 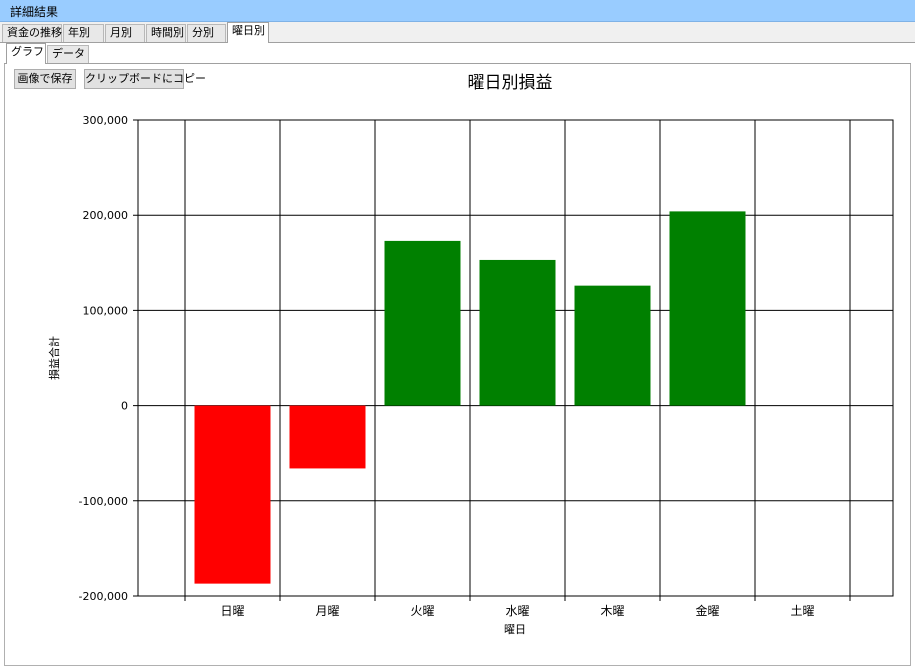 I want to click on bar-金曜, so click(x=707, y=308).